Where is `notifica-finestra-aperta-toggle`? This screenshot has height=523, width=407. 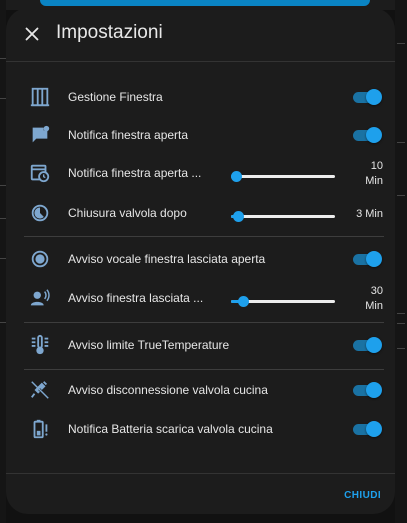 notifica-finestra-aperta-toggle is located at coordinates (367, 135).